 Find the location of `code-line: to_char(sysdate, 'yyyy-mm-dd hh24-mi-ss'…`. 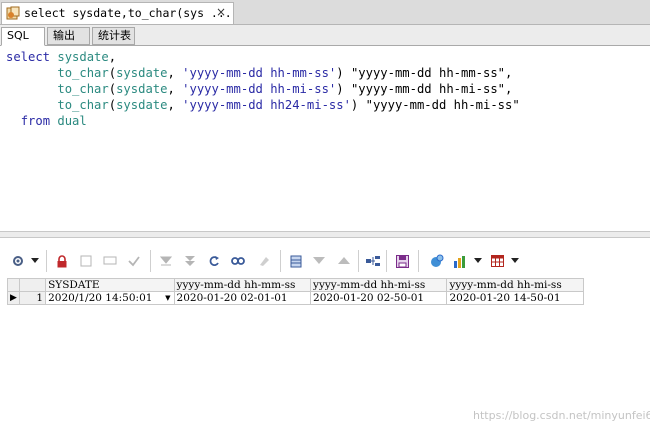

code-line: to_char(sysdate, 'yyyy-mm-dd hh24-mi-ss'… is located at coordinates (263, 105).